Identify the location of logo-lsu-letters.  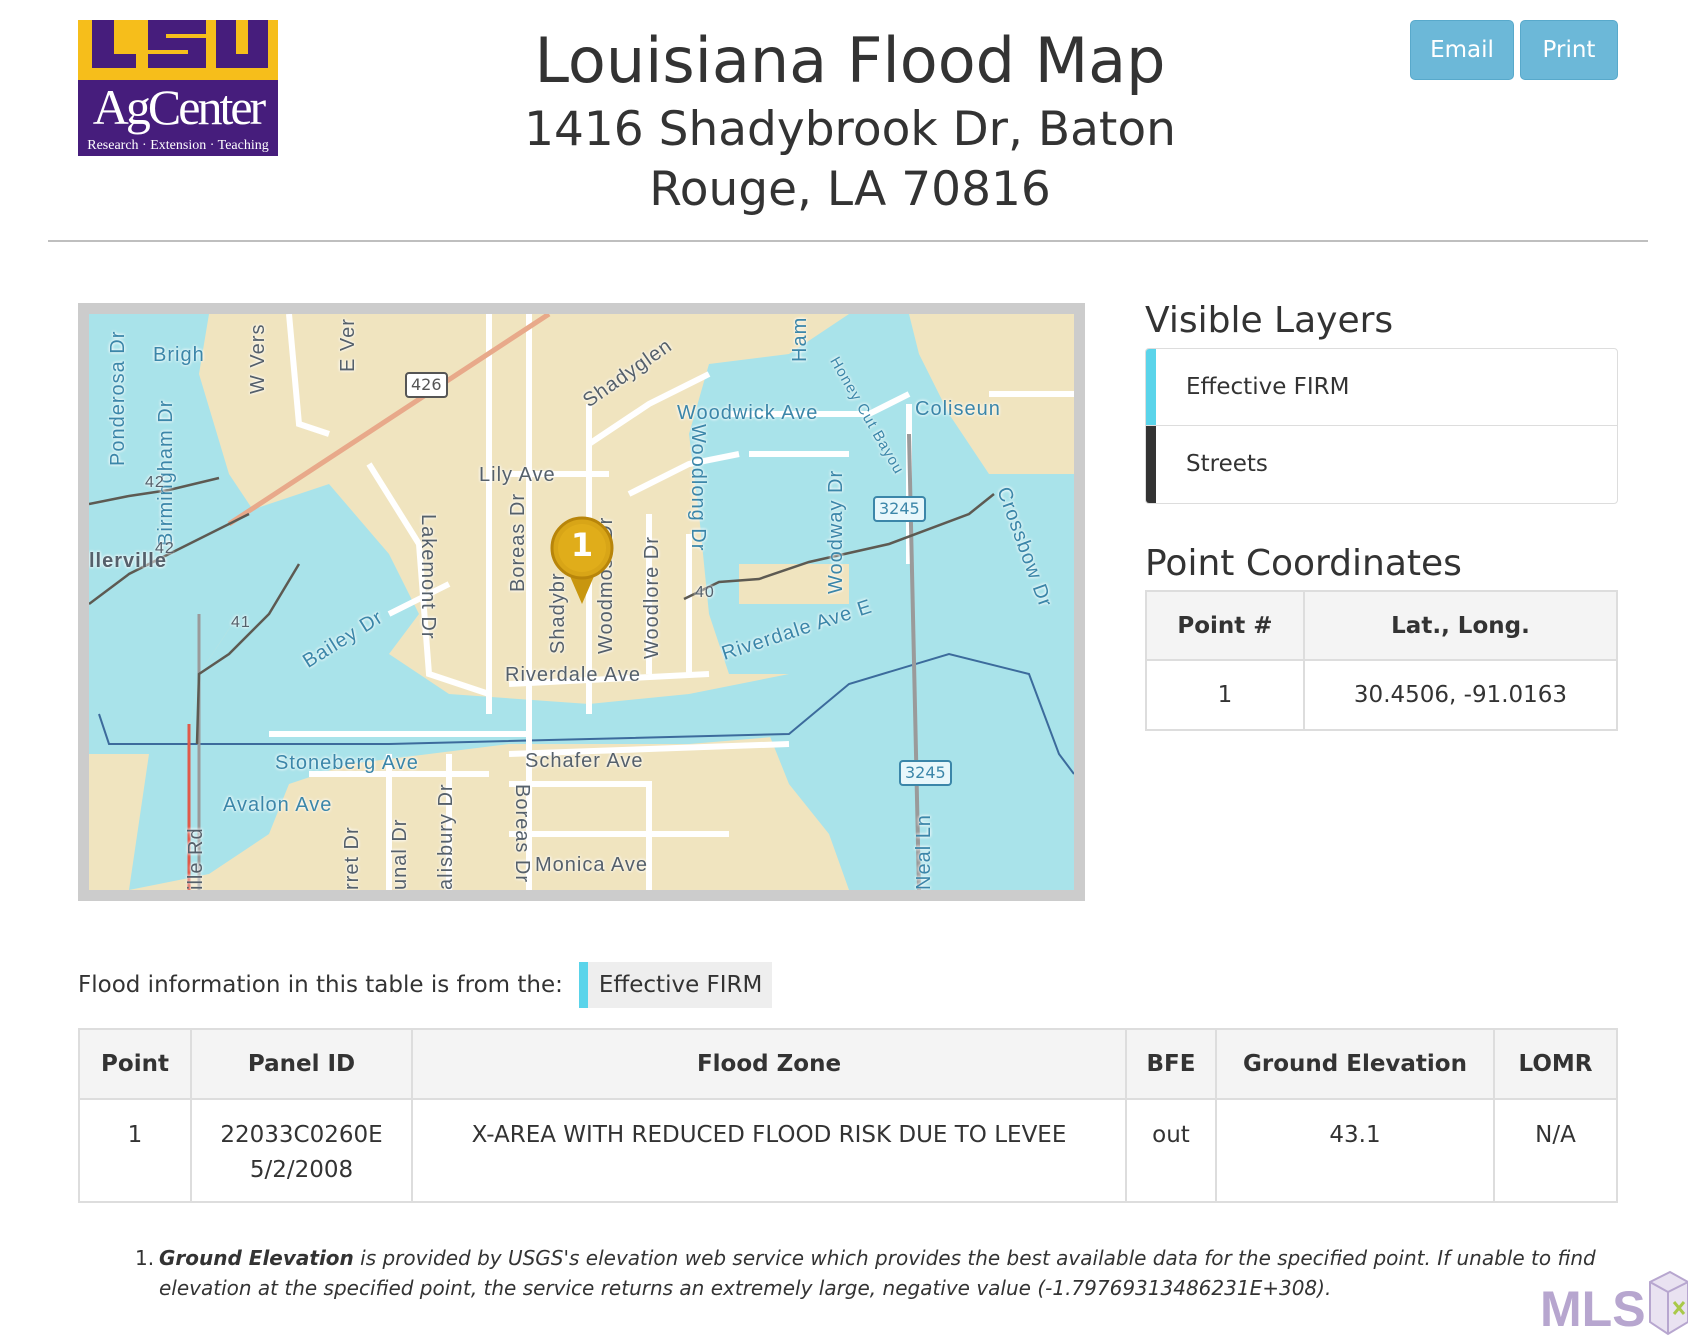
(178, 50).